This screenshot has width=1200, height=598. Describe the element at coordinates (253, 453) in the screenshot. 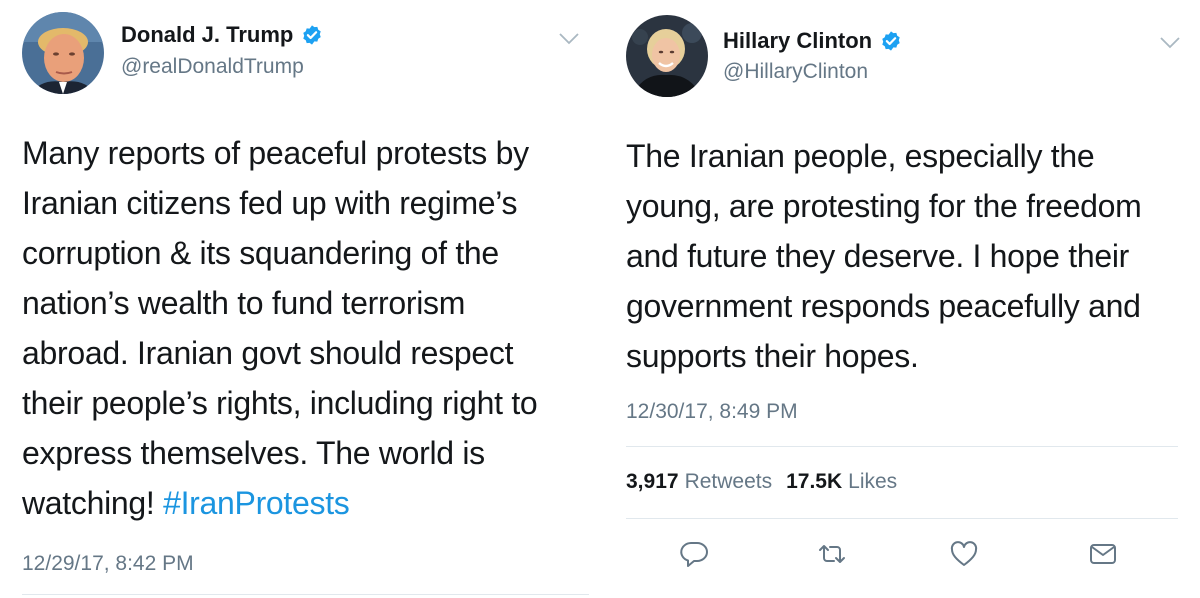

I see `tweet-text-line: express themselves. The world is` at that location.